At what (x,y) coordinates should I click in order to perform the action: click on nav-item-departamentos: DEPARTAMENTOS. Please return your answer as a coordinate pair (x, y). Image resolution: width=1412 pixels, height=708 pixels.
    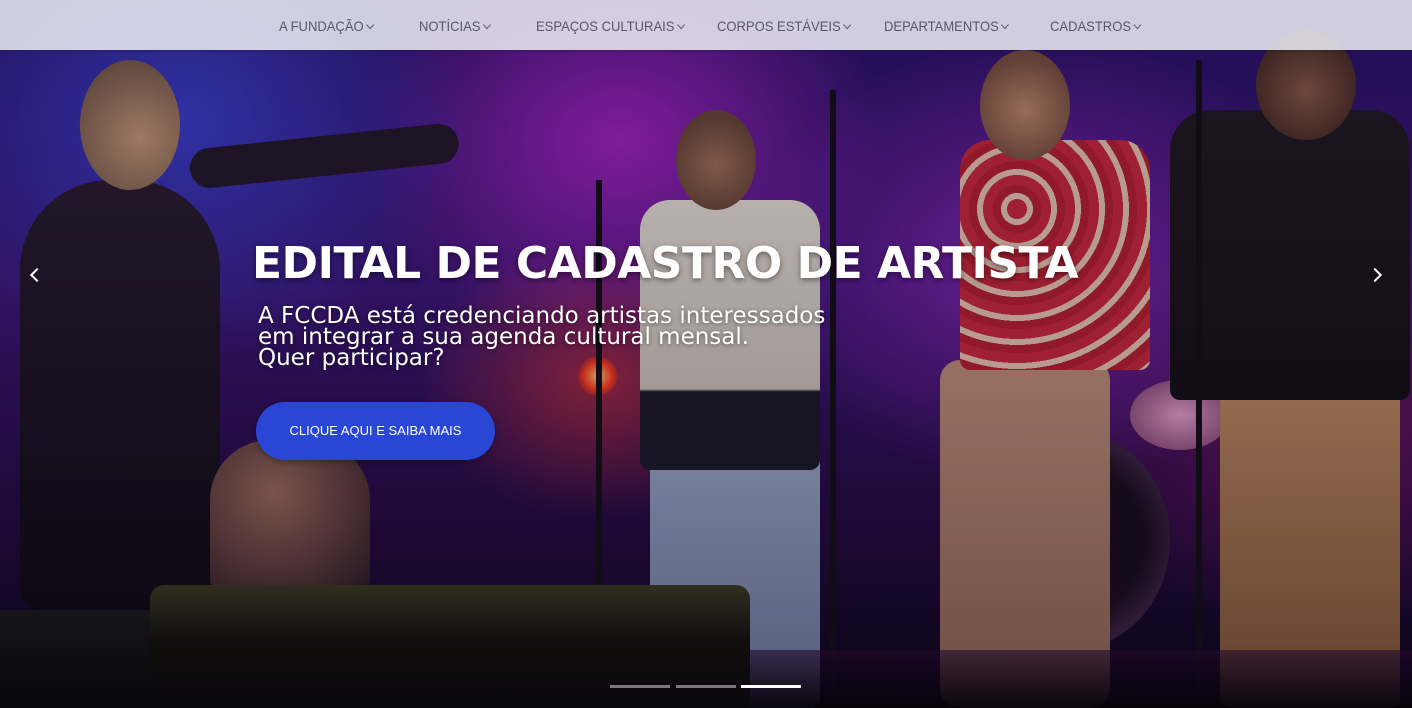
    Looking at the image, I should click on (947, 25).